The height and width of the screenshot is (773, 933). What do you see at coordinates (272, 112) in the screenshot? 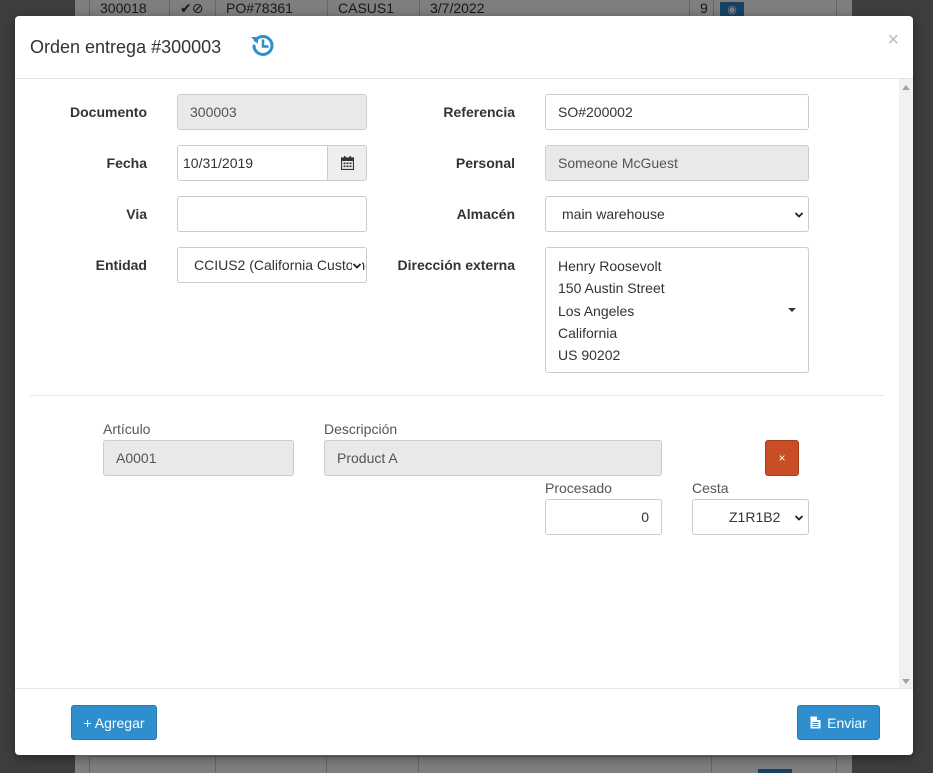
I see `documento-field: 300003` at bounding box center [272, 112].